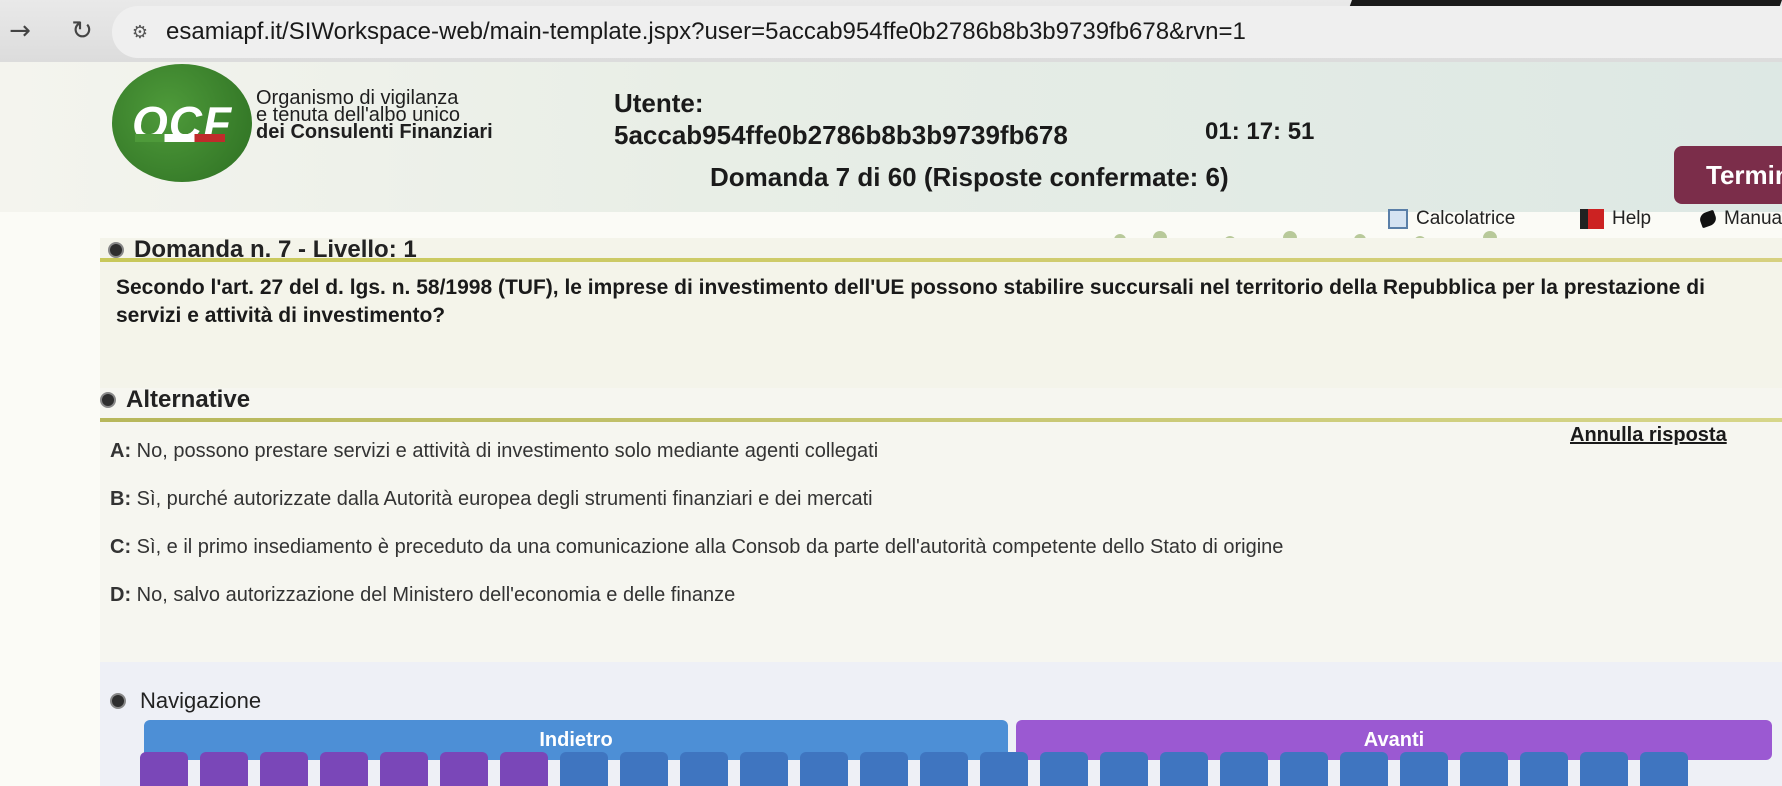  Describe the element at coordinates (108, 400) in the screenshot. I see `alternatives-bullet-icon` at that location.